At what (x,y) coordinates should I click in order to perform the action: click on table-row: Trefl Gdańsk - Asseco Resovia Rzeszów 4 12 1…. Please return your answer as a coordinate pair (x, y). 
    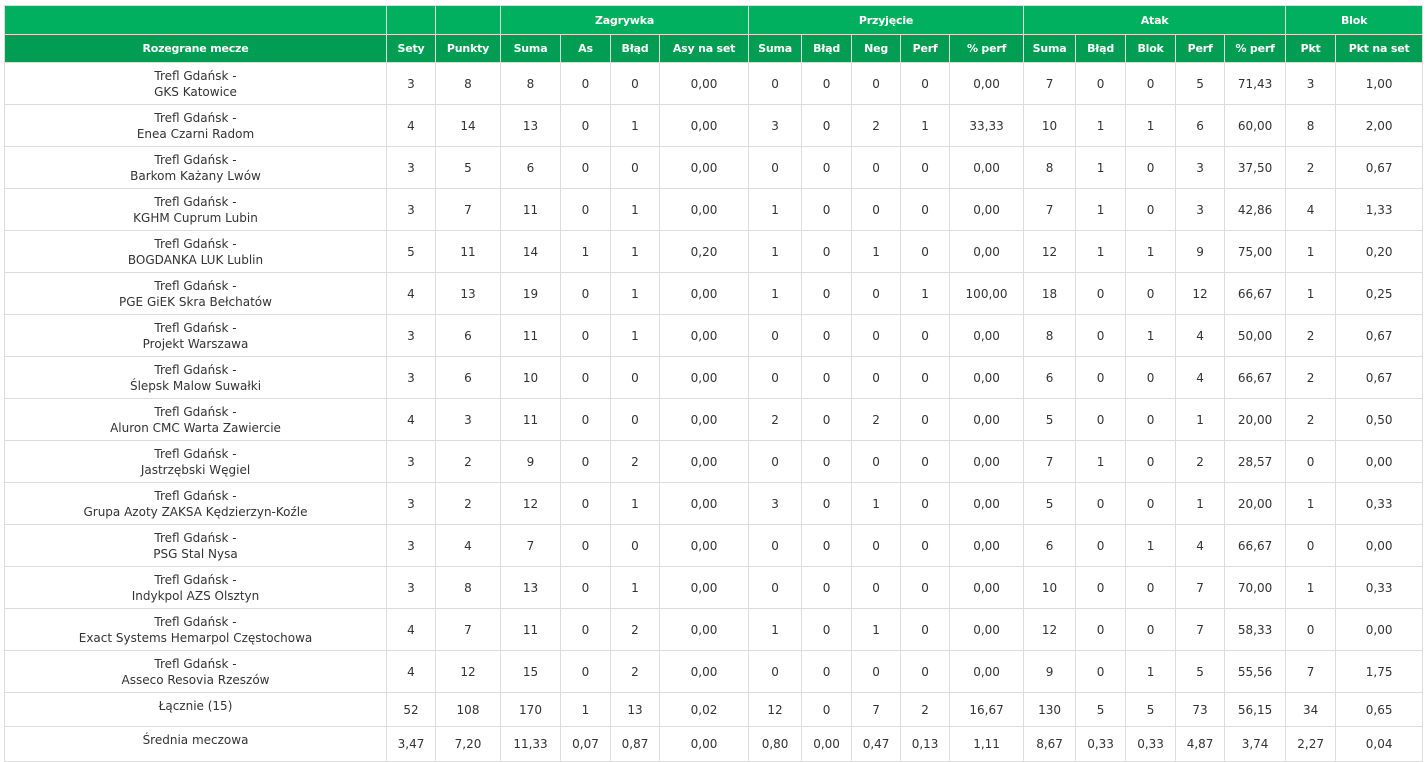
    Looking at the image, I should click on (714, 671).